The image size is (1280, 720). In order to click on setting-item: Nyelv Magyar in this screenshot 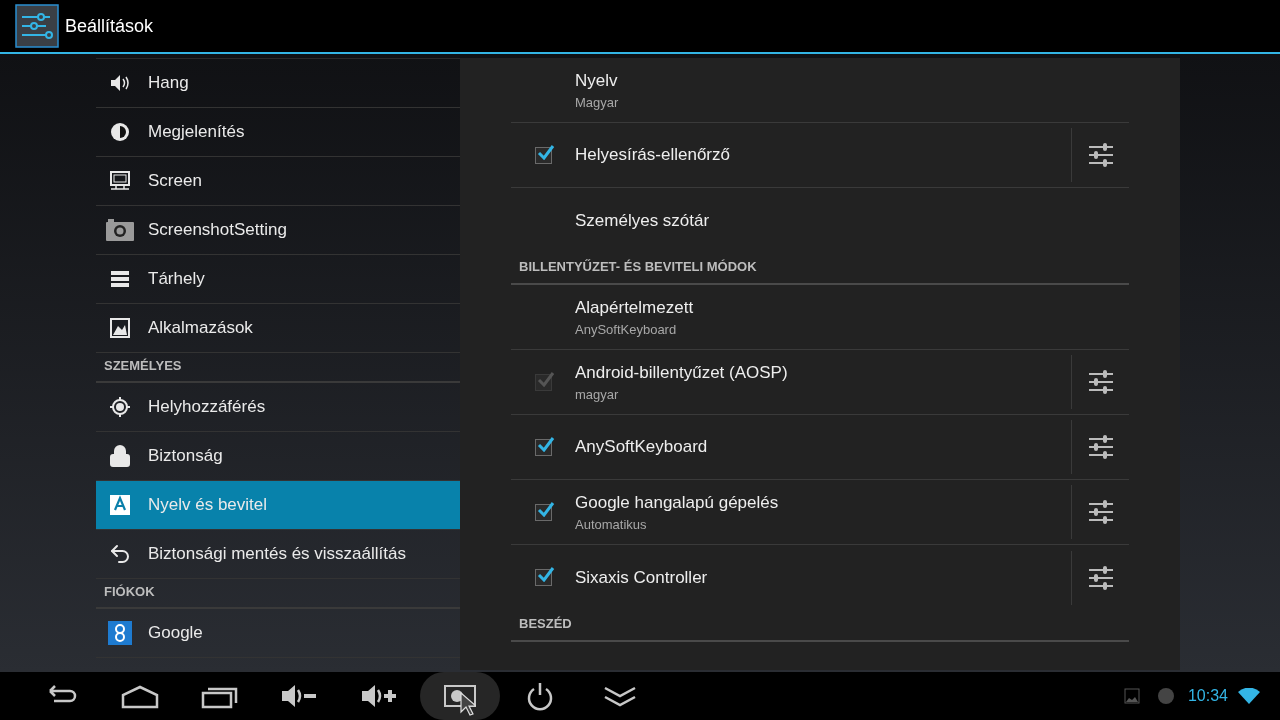, I will do `click(852, 90)`.